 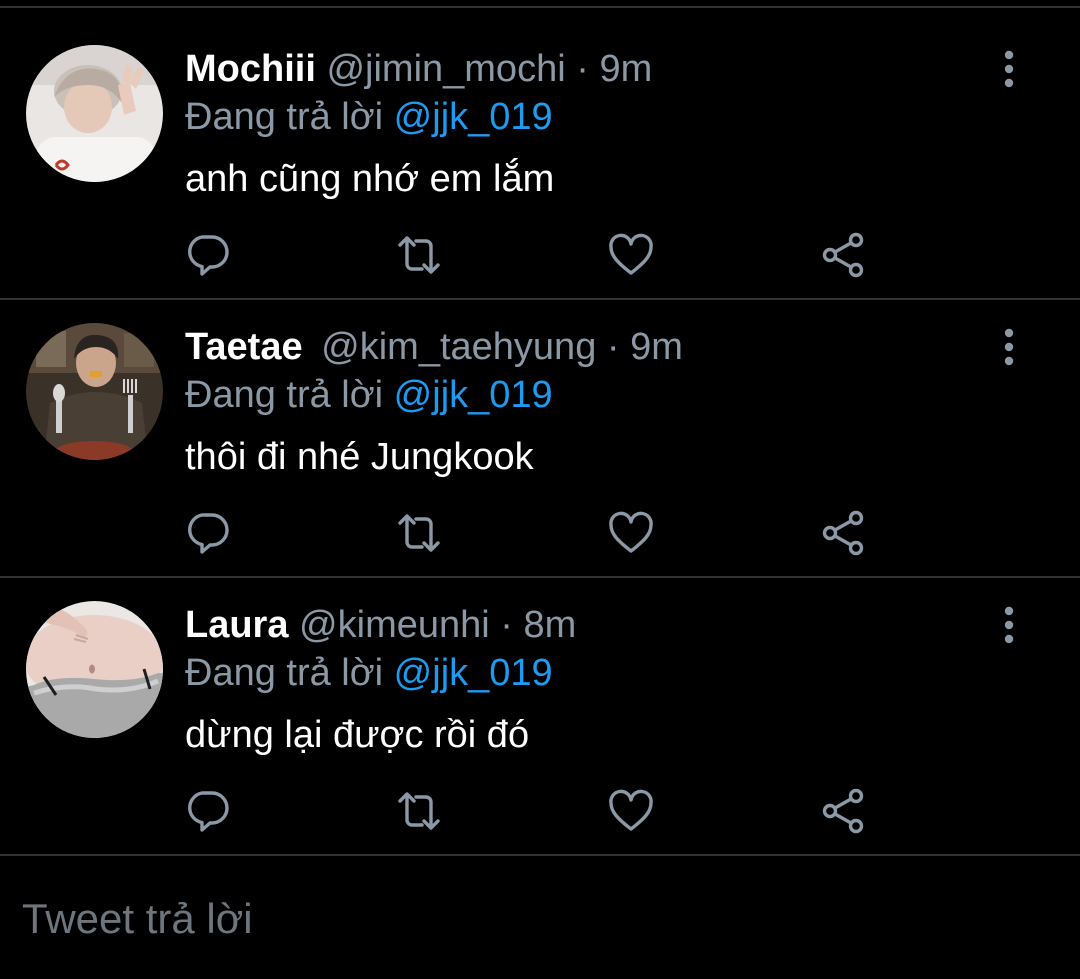 I want to click on timestamp: 8m, so click(x=549, y=625).